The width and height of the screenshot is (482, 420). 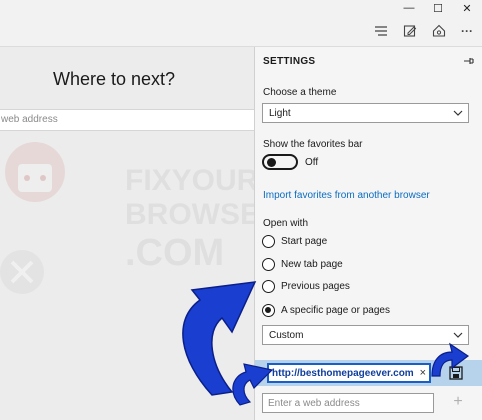 What do you see at coordinates (312, 162) in the screenshot?
I see `favorites-bar-state: Off` at bounding box center [312, 162].